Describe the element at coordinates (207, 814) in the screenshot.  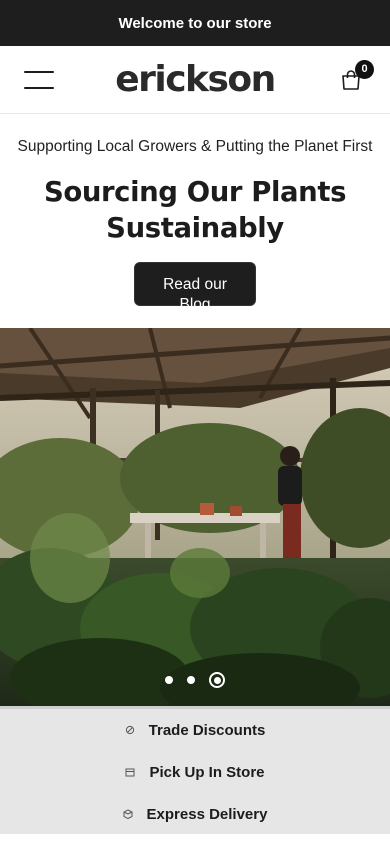
I see `feature-label: Express Delivery` at that location.